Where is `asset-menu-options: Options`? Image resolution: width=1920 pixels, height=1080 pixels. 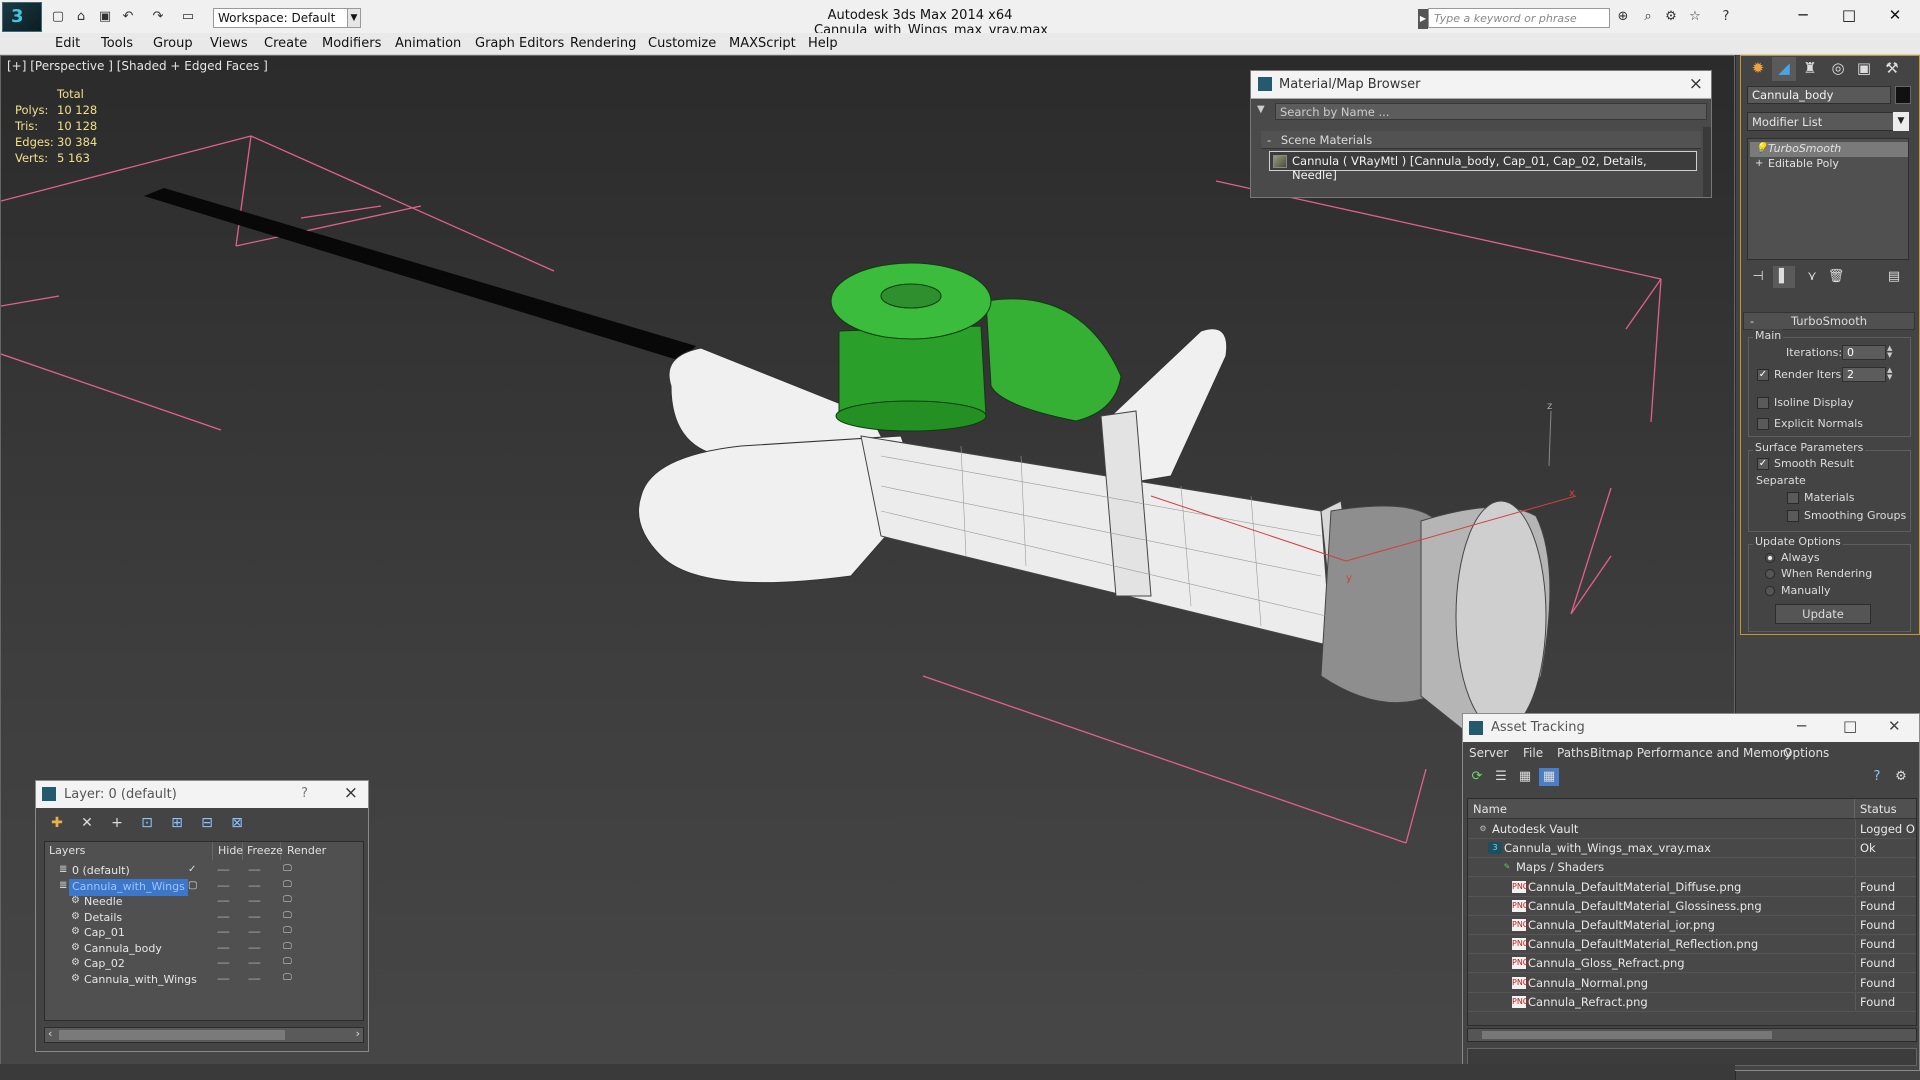
asset-menu-options: Options is located at coordinates (1806, 753).